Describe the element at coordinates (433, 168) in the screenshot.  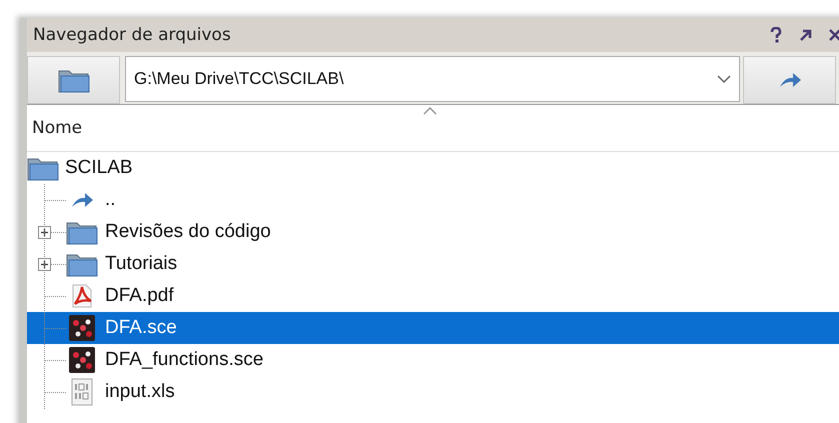
I see `tree-row: SCILAB` at that location.